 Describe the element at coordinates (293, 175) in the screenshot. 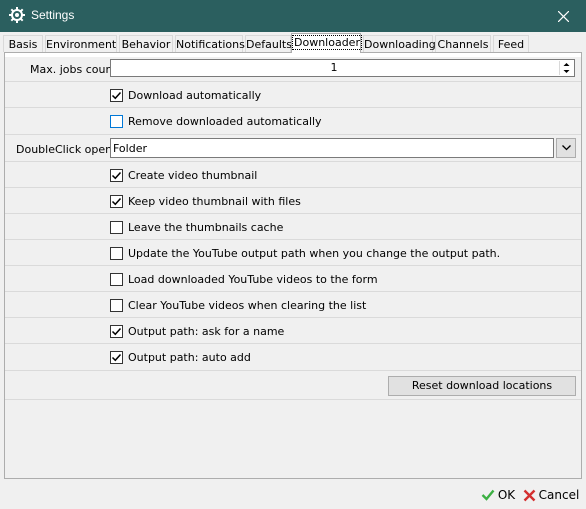

I see `row-create-thumb` at that location.